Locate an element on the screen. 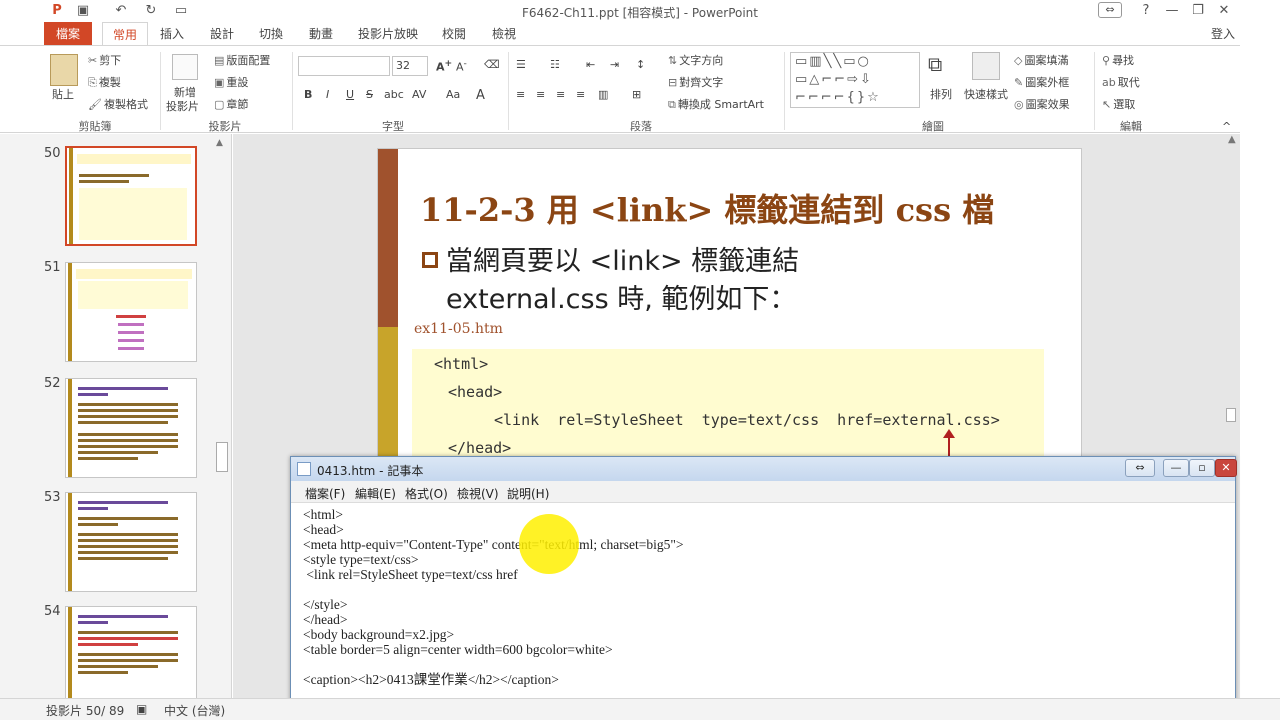 Image resolution: width=1280 pixels, height=720 pixels. tab-slideshow: 投影片放映 is located at coordinates (388, 34).